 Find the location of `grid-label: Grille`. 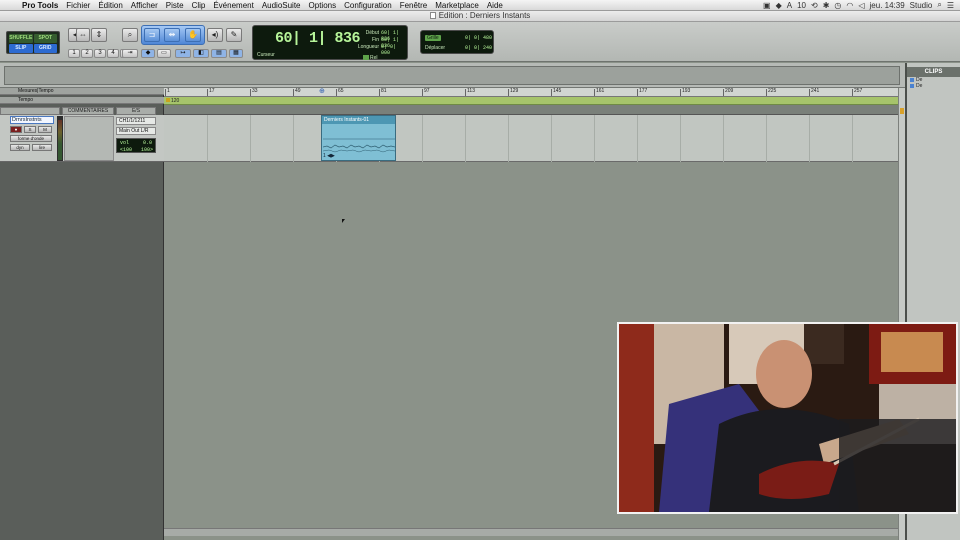

grid-label: Grille is located at coordinates (433, 38).